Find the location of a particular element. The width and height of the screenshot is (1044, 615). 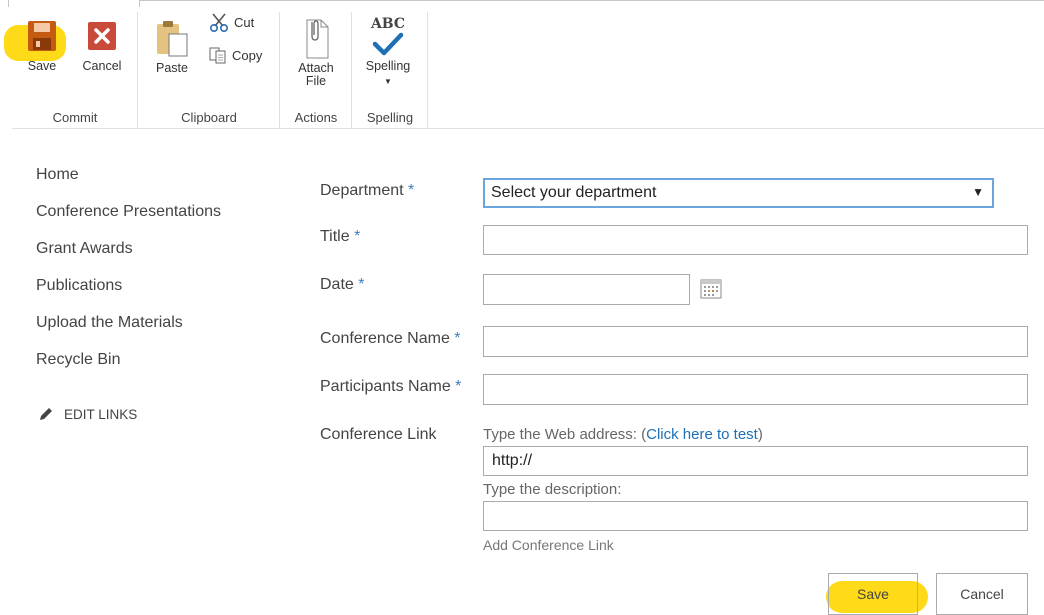

title-label-text: Title is located at coordinates (335, 236).